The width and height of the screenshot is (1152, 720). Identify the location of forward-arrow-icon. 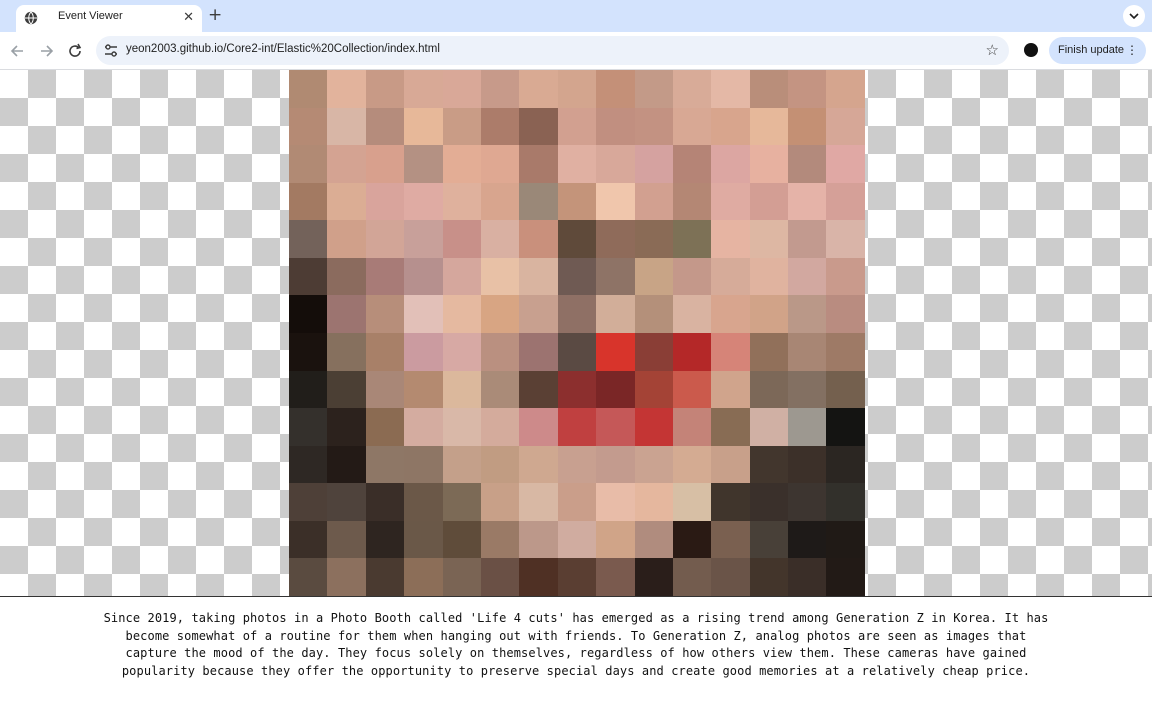
(46, 51).